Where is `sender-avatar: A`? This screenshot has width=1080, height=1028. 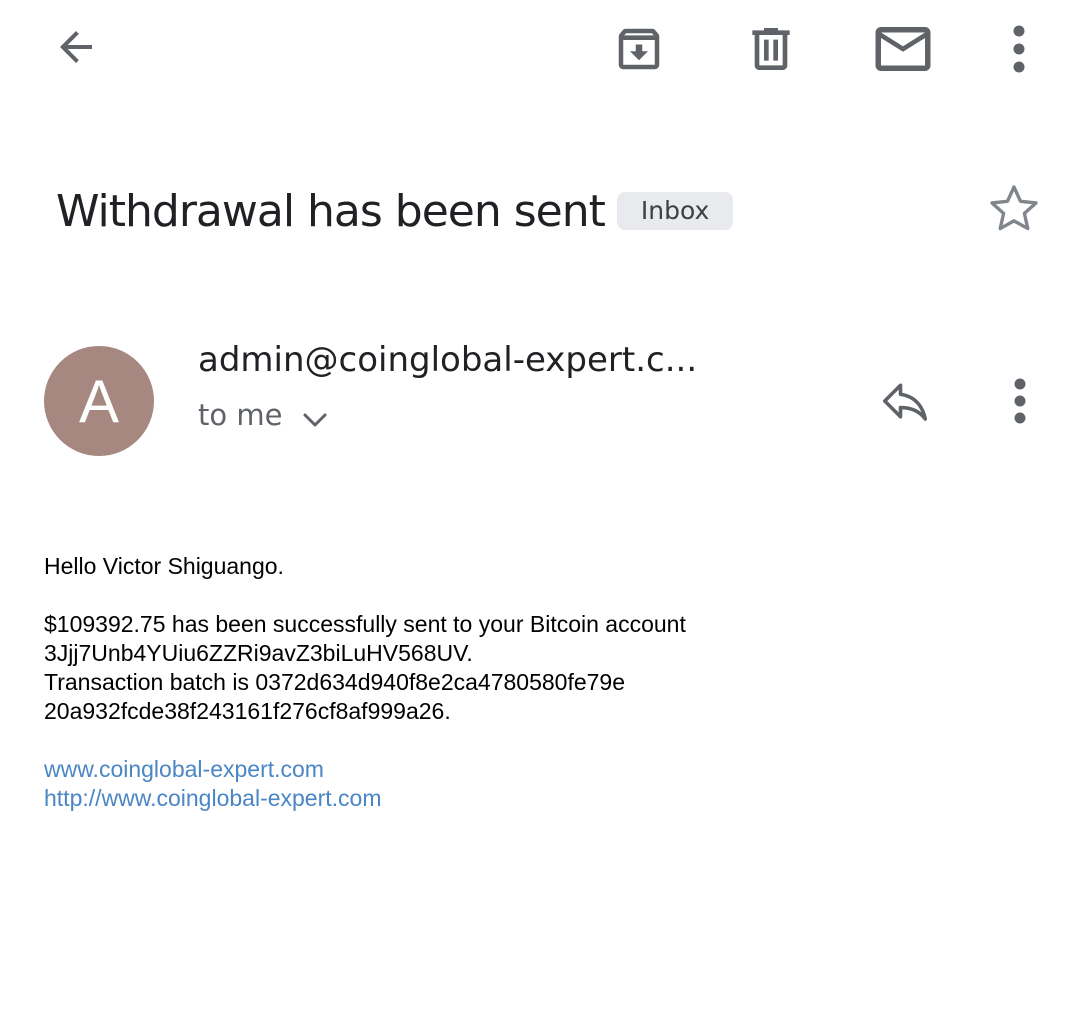 sender-avatar: A is located at coordinates (99, 401).